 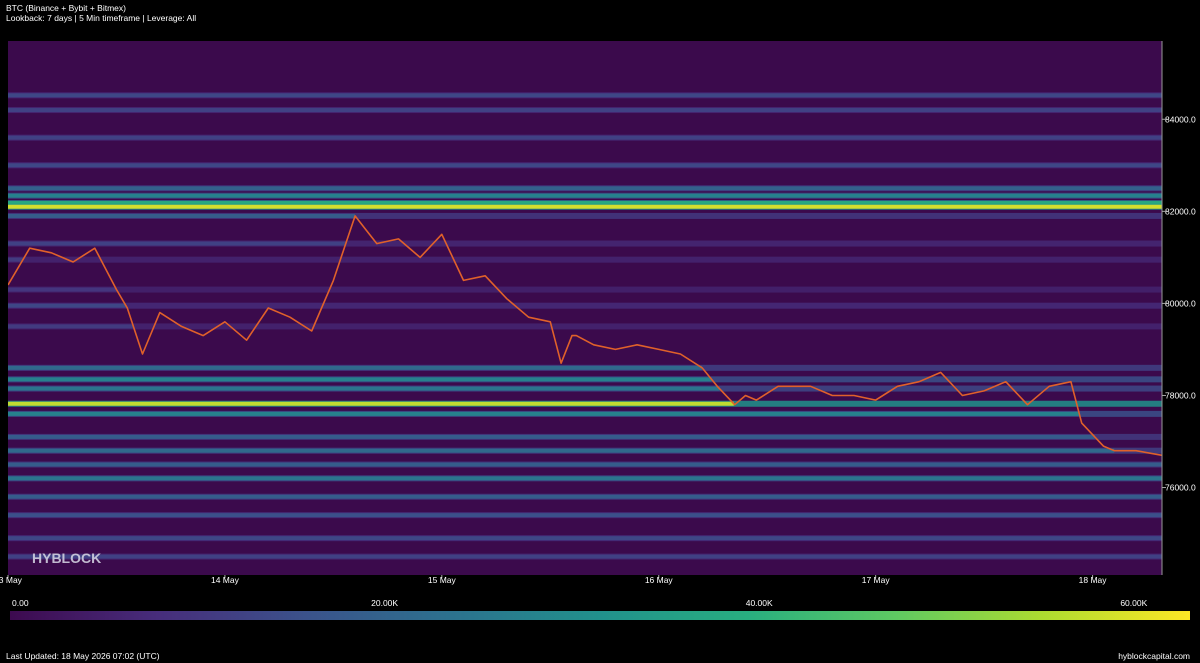 I want to click on y-tick-label: 84000.0, so click(x=1180, y=119).